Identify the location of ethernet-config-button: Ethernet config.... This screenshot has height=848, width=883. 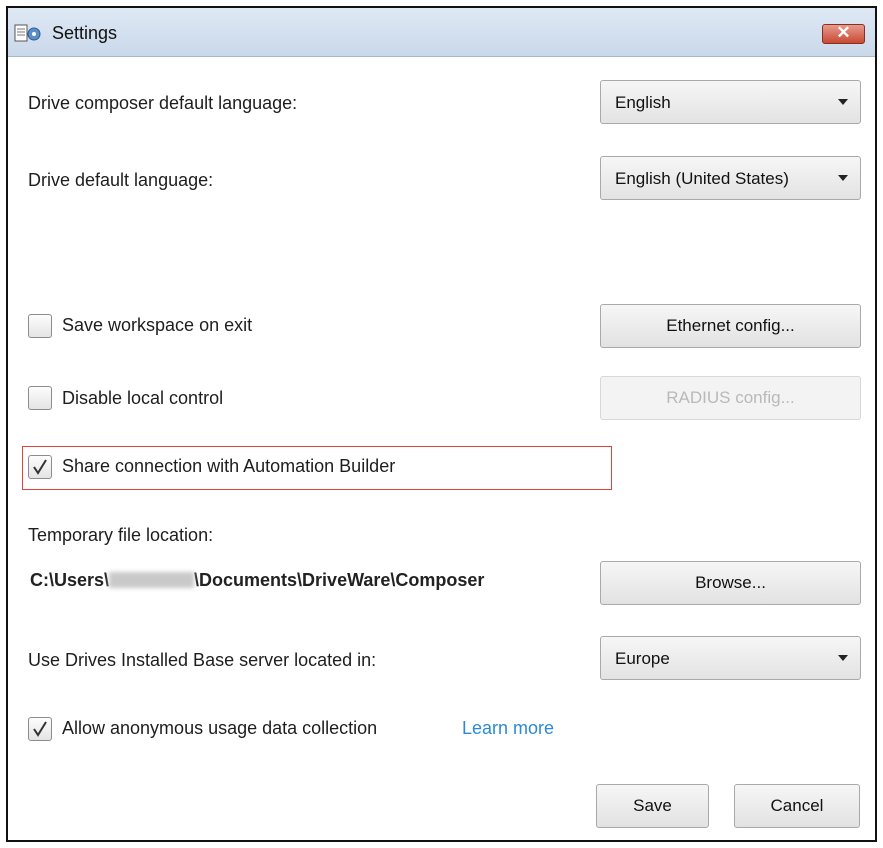
(730, 326).